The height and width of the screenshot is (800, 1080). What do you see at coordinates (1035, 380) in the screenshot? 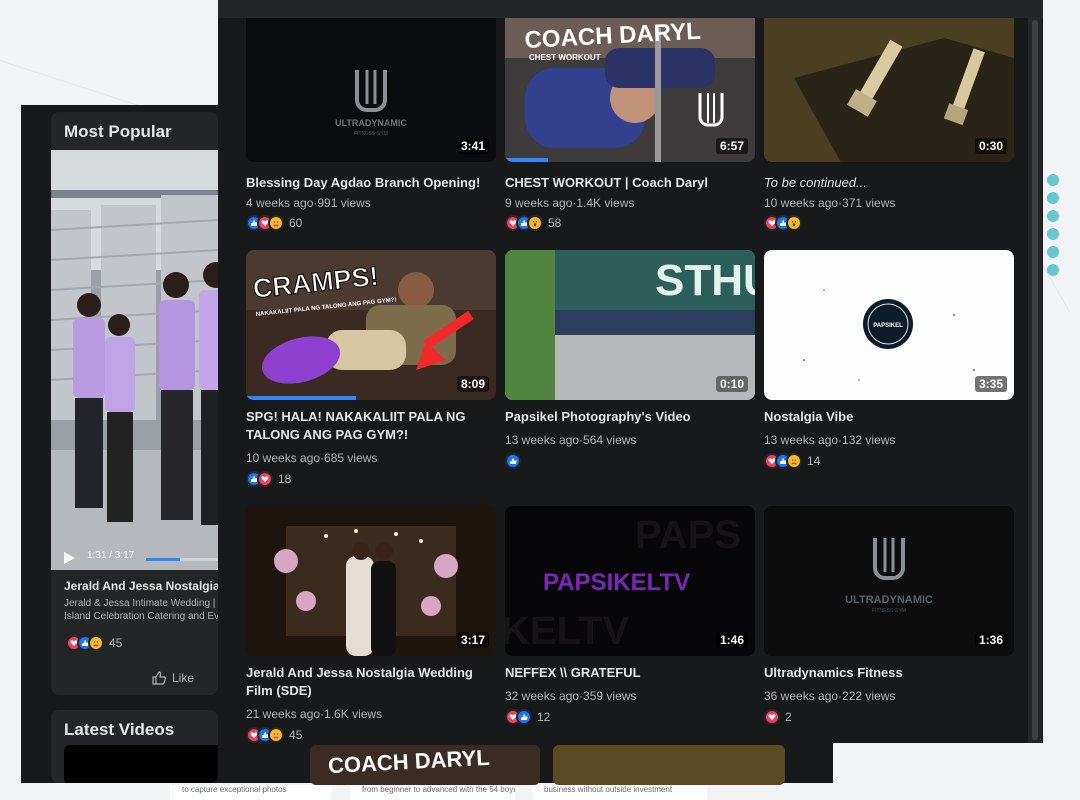
I see `scrollbar-thumb` at bounding box center [1035, 380].